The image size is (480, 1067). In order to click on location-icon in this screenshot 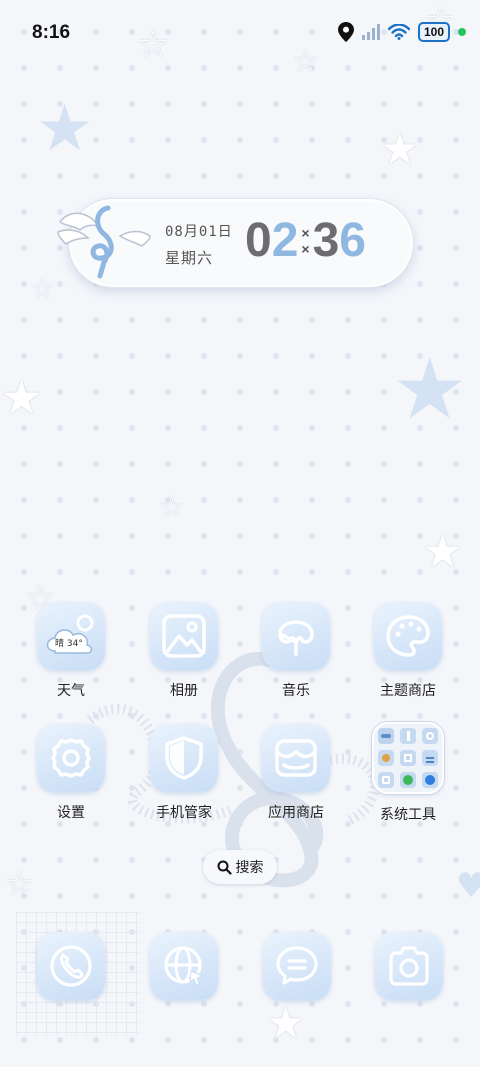, I will do `click(345, 32)`.